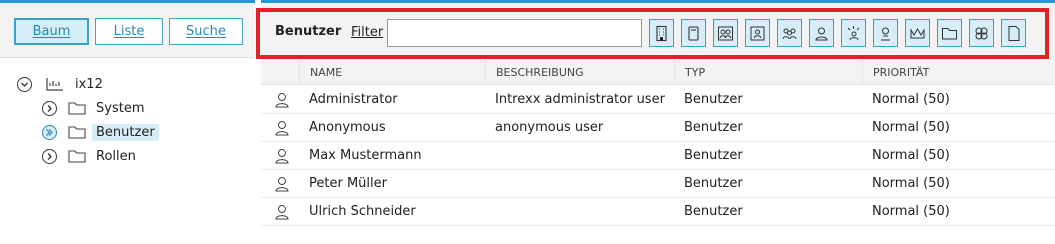 The width and height of the screenshot is (1055, 244). Describe the element at coordinates (392, 72) in the screenshot. I see `column-header-name: NAME` at that location.